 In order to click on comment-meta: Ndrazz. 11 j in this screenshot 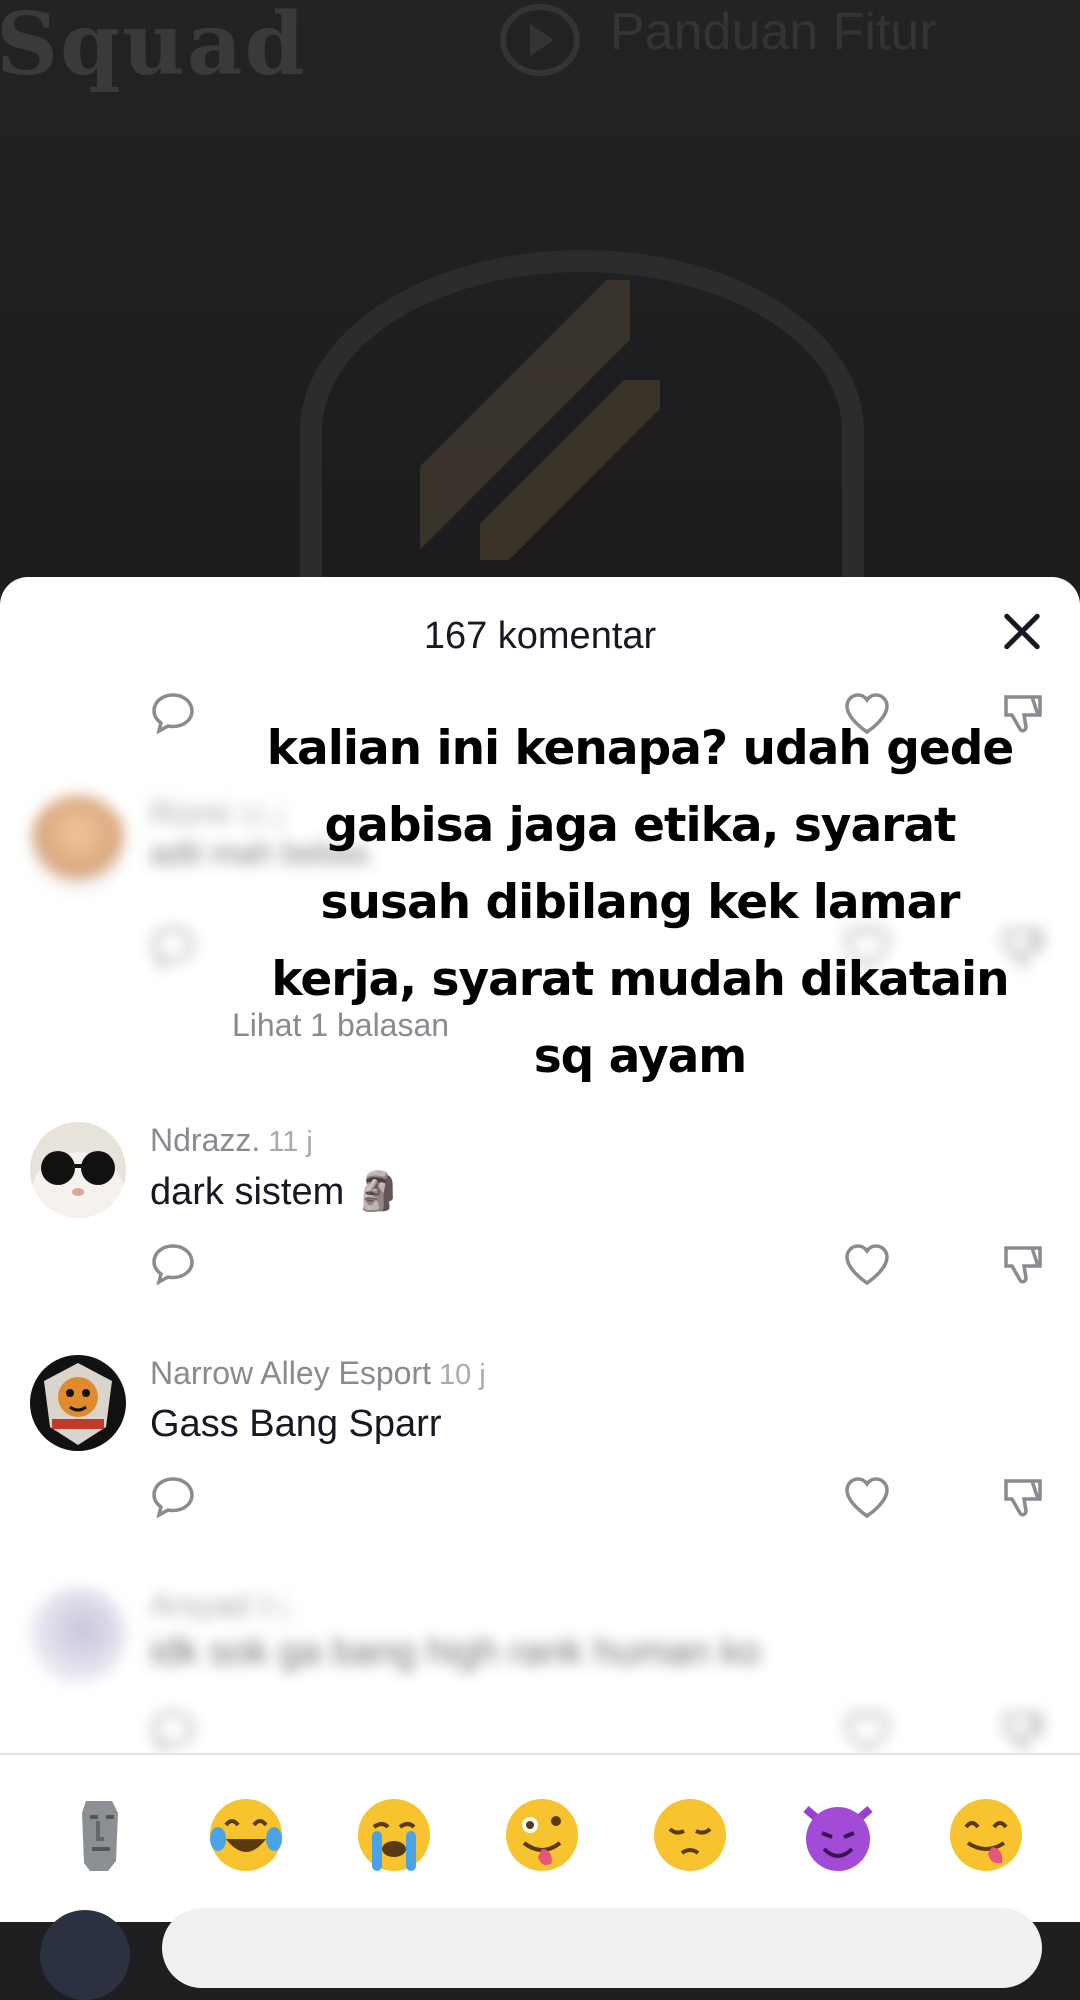, I will do `click(231, 1140)`.